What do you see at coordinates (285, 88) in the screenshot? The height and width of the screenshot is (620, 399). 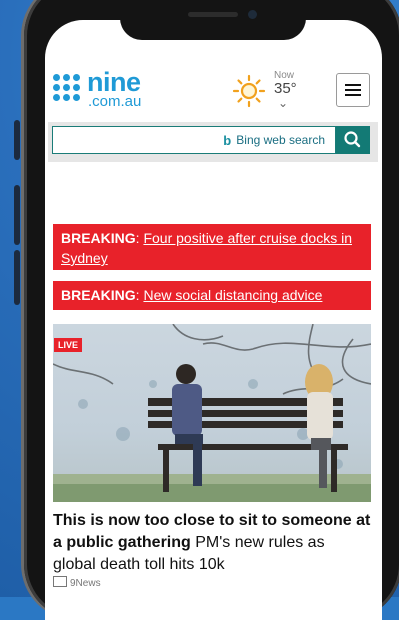 I see `weather-temperature: 35°` at bounding box center [285, 88].